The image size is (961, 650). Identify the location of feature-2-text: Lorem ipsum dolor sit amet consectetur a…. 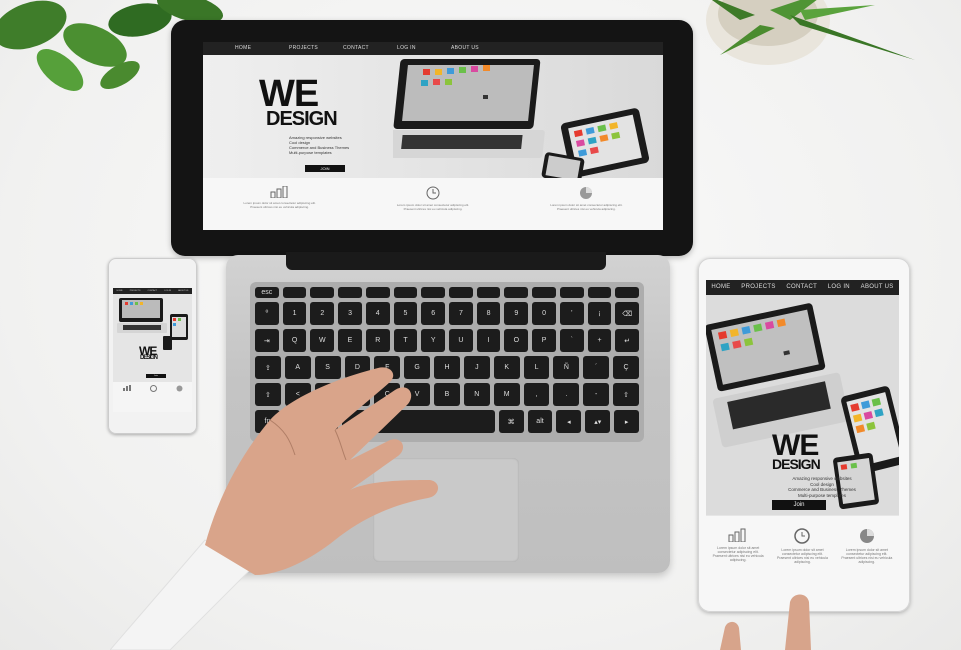
(433, 207).